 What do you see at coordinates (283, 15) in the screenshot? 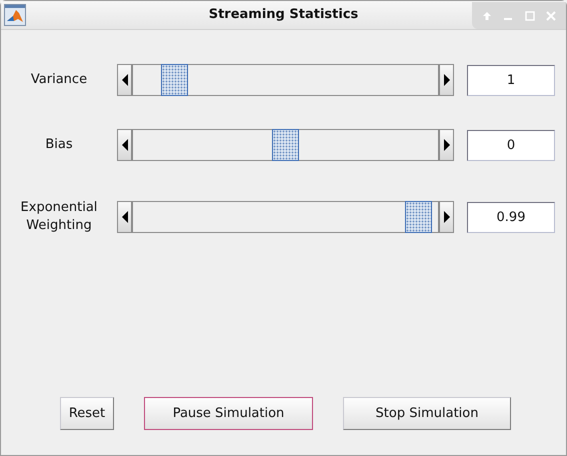
I see `window-title: Streaming Statistics` at bounding box center [283, 15].